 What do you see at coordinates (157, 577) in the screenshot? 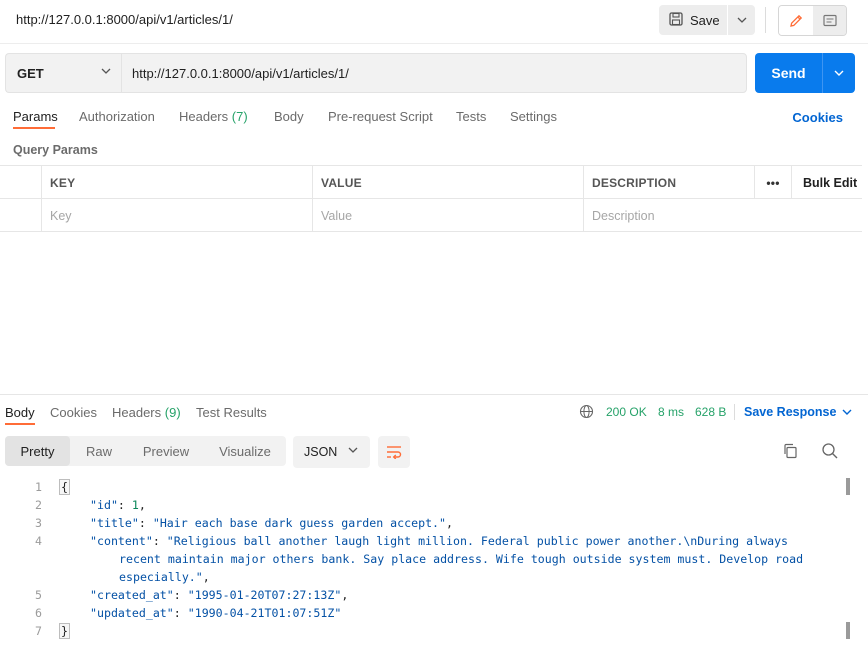
I see `json-value-content-wrap: especially.` at bounding box center [157, 577].